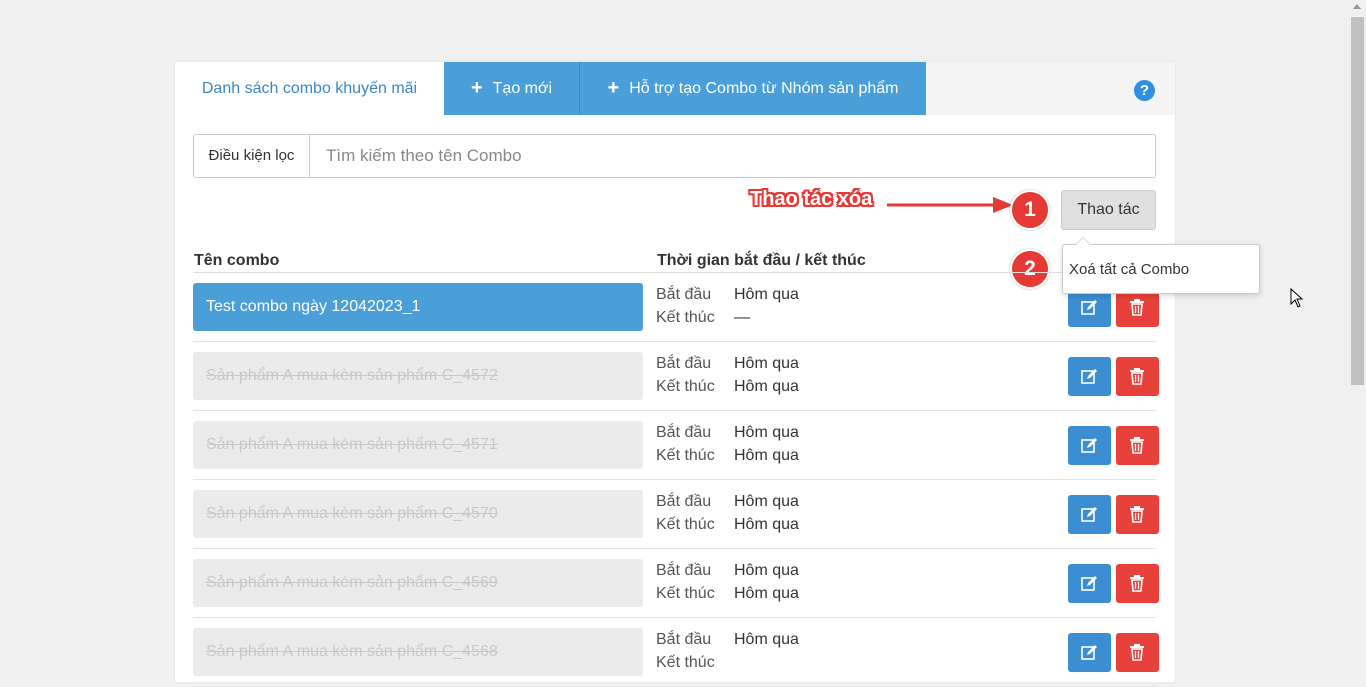  I want to click on actions-button: Thao tác, so click(1108, 210).